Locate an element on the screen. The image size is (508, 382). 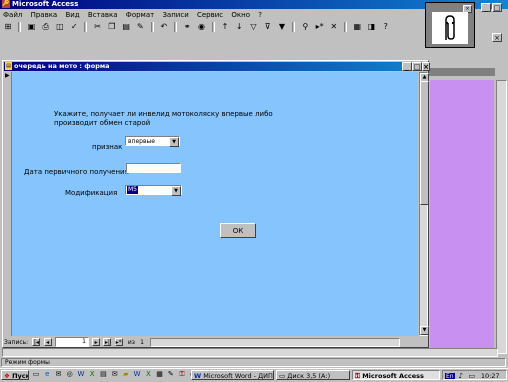
paste-icon: ▤ is located at coordinates (126, 27).